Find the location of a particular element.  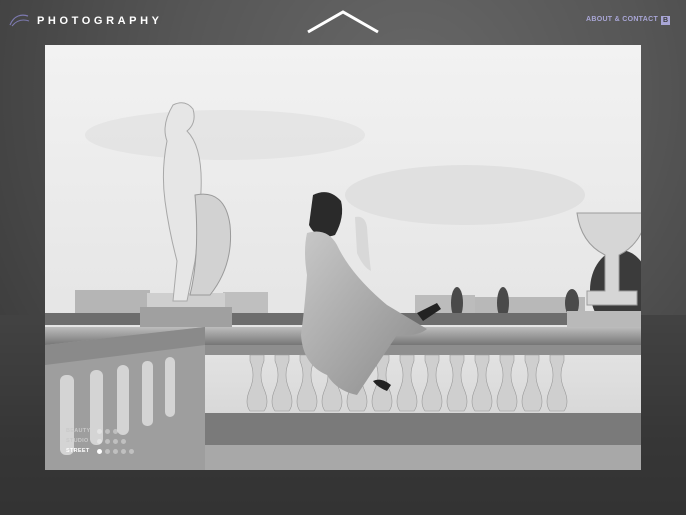

category-beauty: BEAUTY is located at coordinates (100, 431).